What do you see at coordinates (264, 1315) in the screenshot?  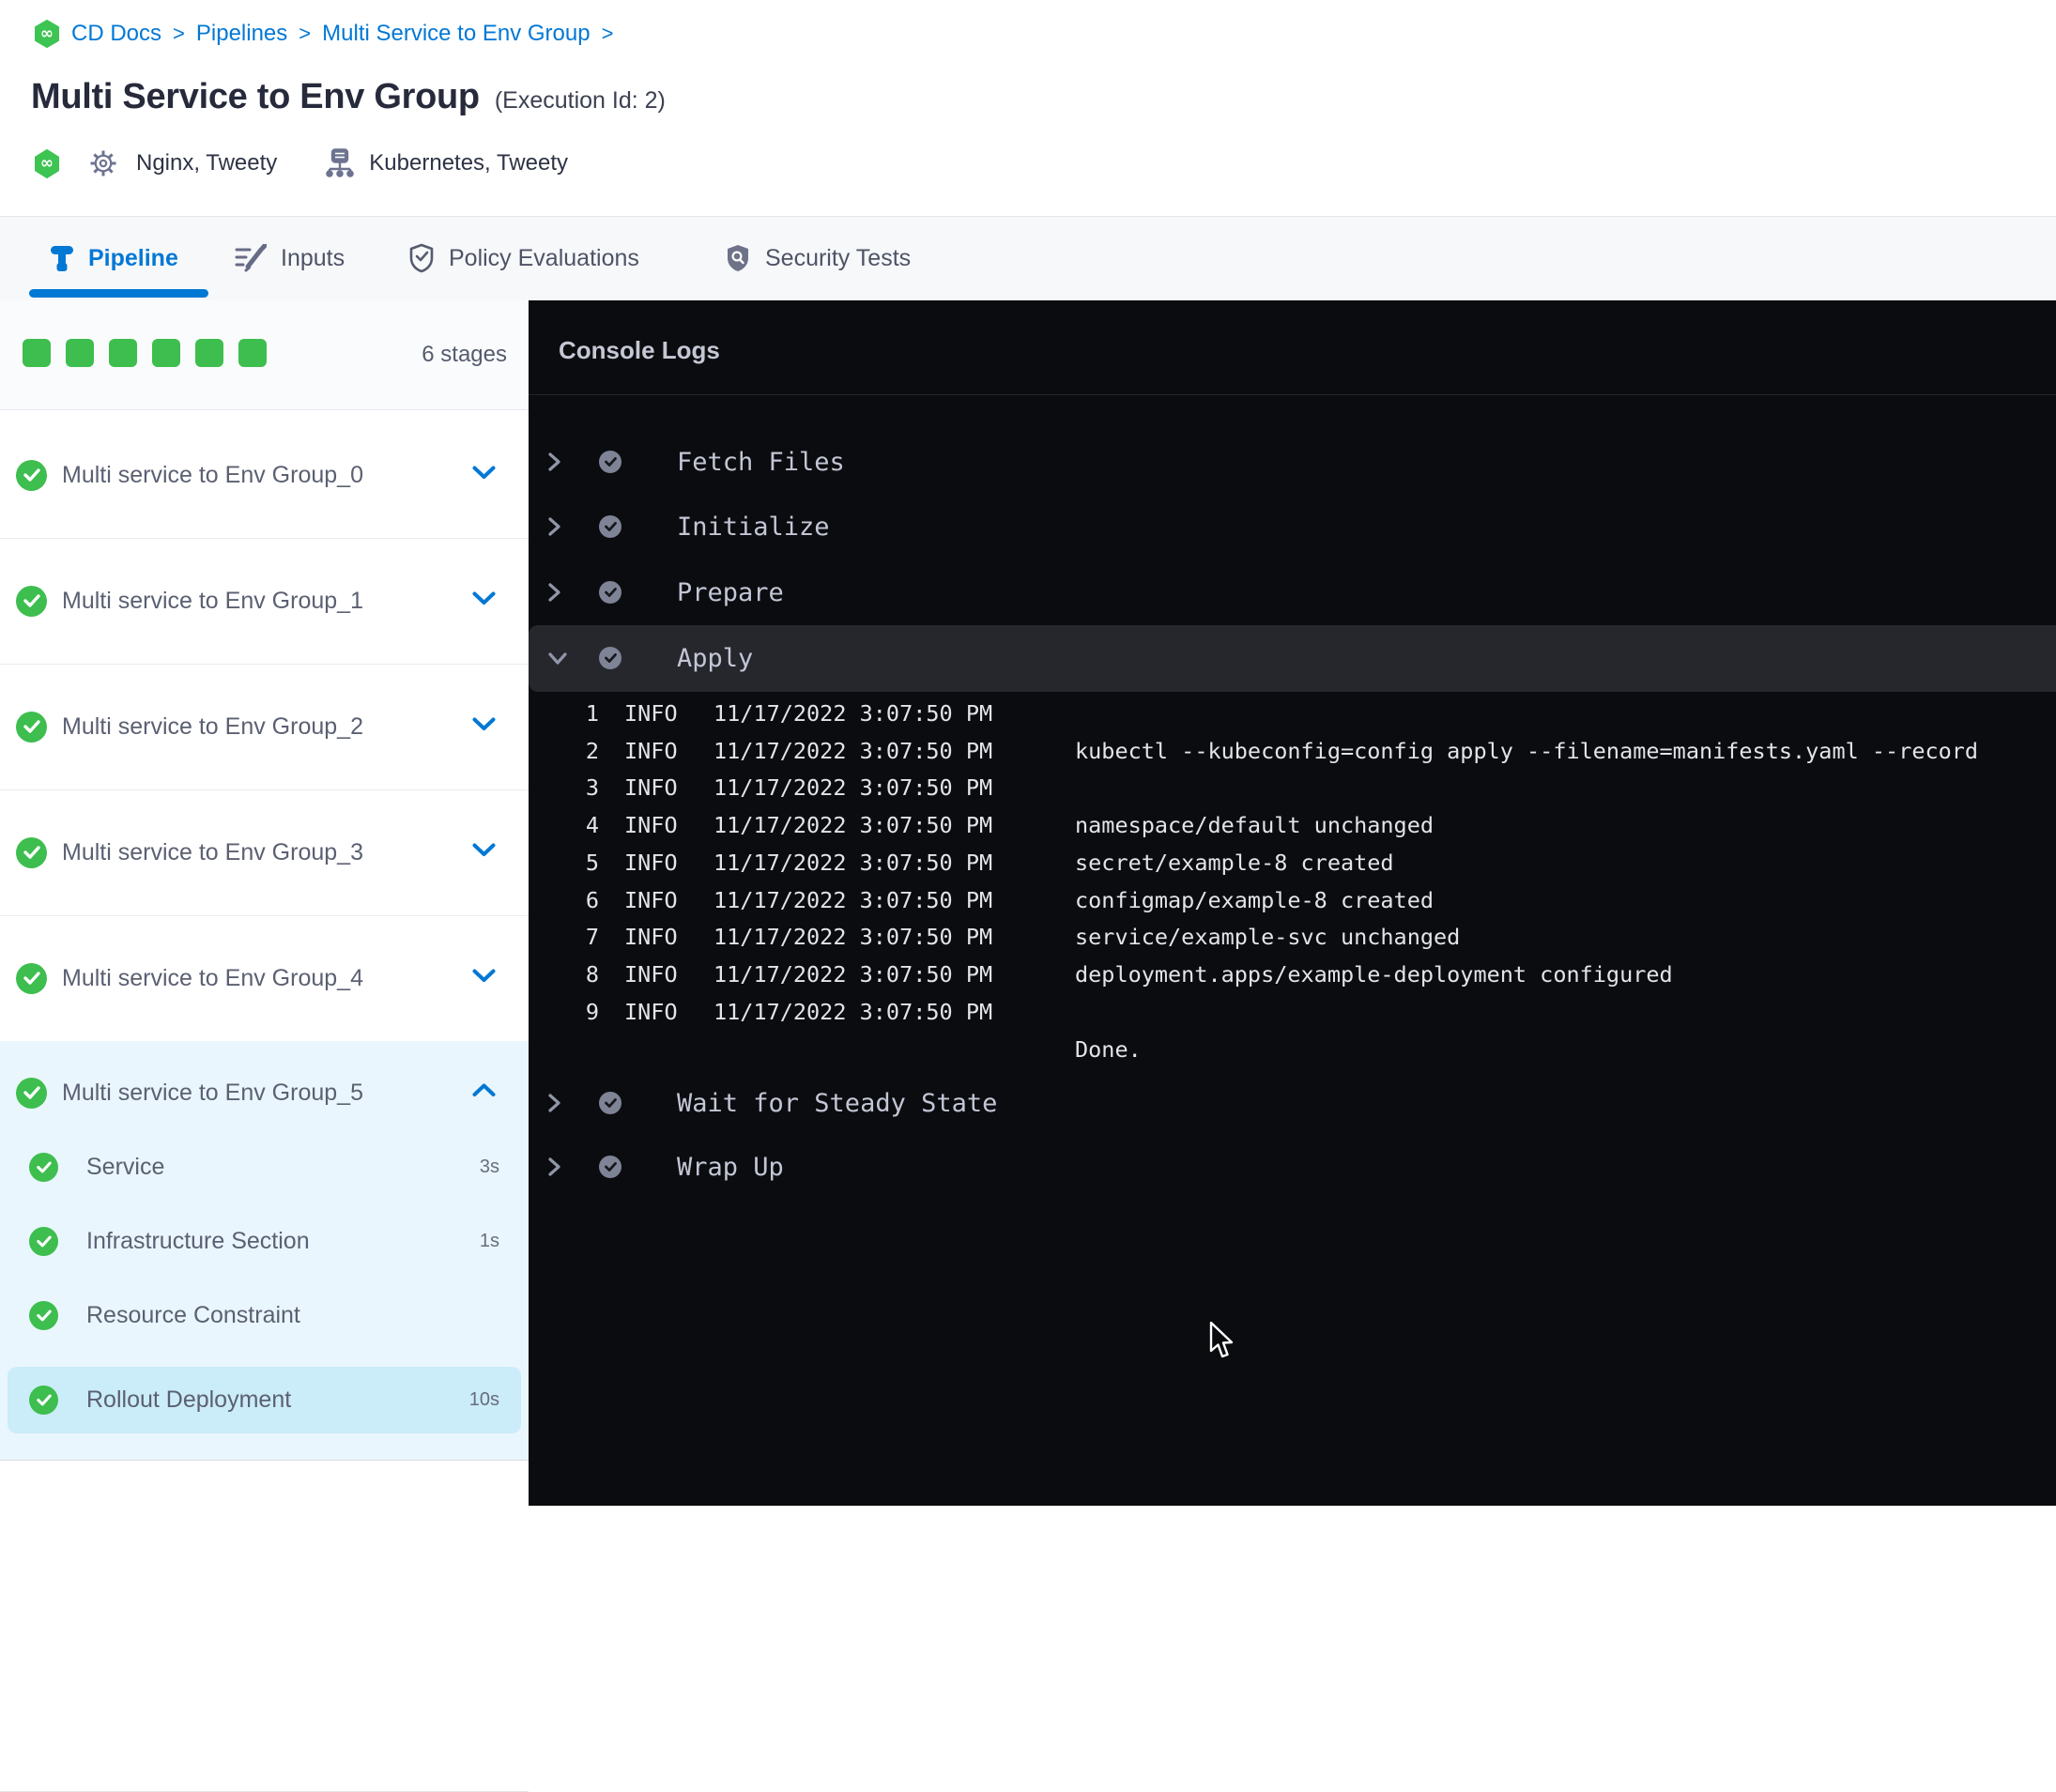 I see `step-row-resource-constraint: Resource Constraint` at bounding box center [264, 1315].